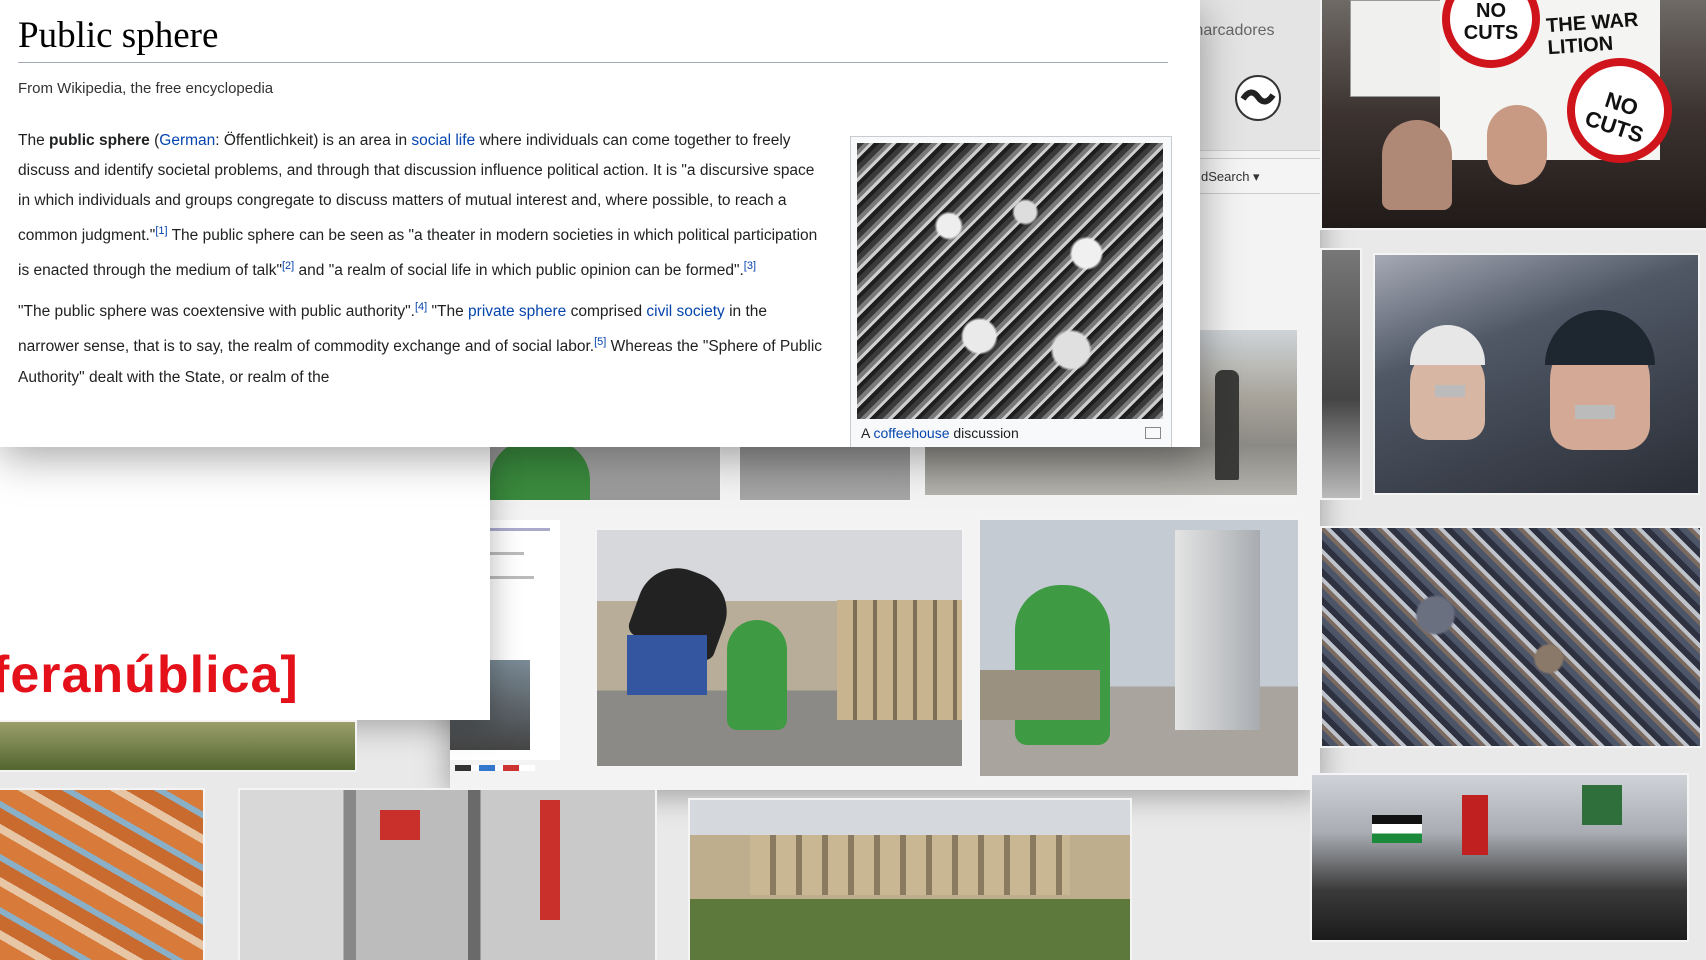 This screenshot has height=960, width=1706. What do you see at coordinates (447, 875) in the screenshot?
I see `photo-modern-building` at bounding box center [447, 875].